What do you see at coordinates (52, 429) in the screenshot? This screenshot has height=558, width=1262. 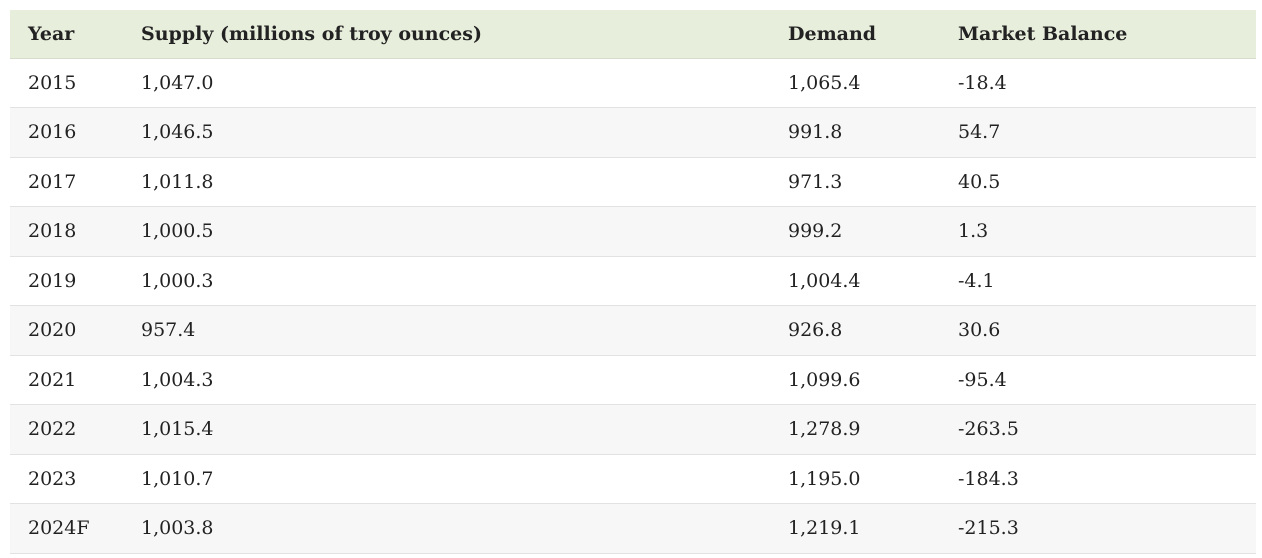 I see `cell-year: 2022` at bounding box center [52, 429].